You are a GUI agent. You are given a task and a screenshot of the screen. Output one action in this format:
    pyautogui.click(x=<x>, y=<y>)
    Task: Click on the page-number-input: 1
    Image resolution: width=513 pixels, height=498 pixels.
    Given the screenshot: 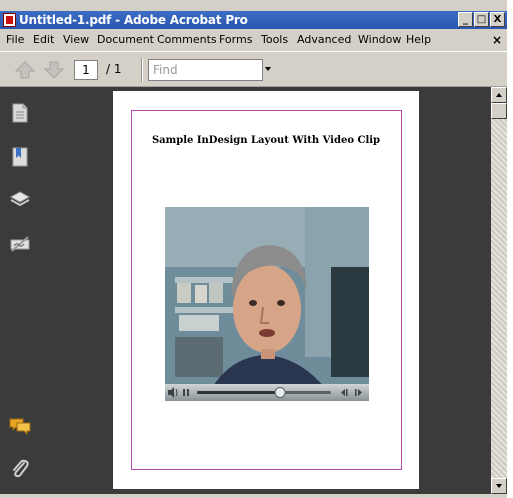 What is the action you would take?
    pyautogui.click(x=86, y=70)
    